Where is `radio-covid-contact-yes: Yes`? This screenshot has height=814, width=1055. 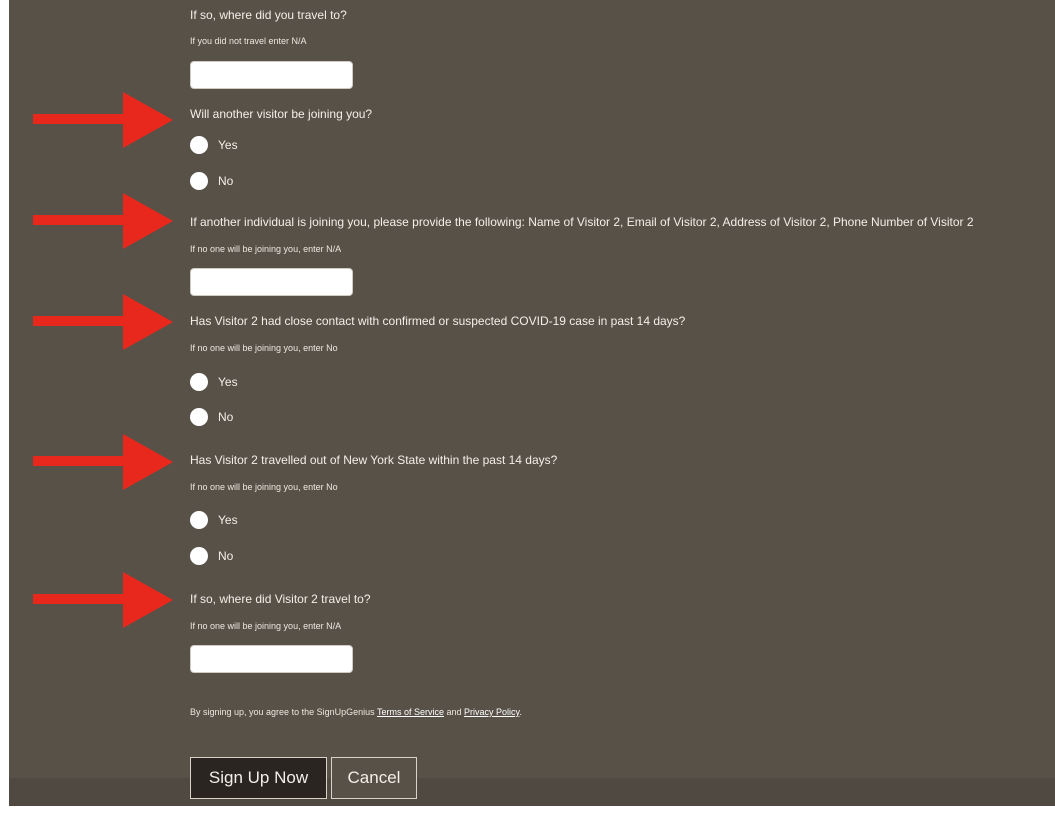
radio-covid-contact-yes: Yes is located at coordinates (214, 382).